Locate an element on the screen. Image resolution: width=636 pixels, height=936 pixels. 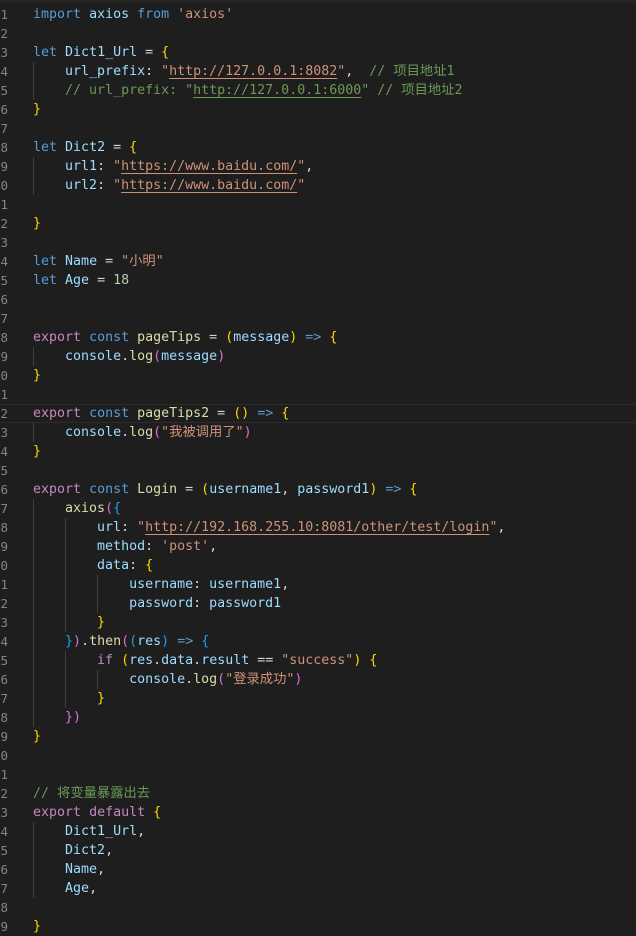
code-line: 2 password: password1 is located at coordinates (318, 603).